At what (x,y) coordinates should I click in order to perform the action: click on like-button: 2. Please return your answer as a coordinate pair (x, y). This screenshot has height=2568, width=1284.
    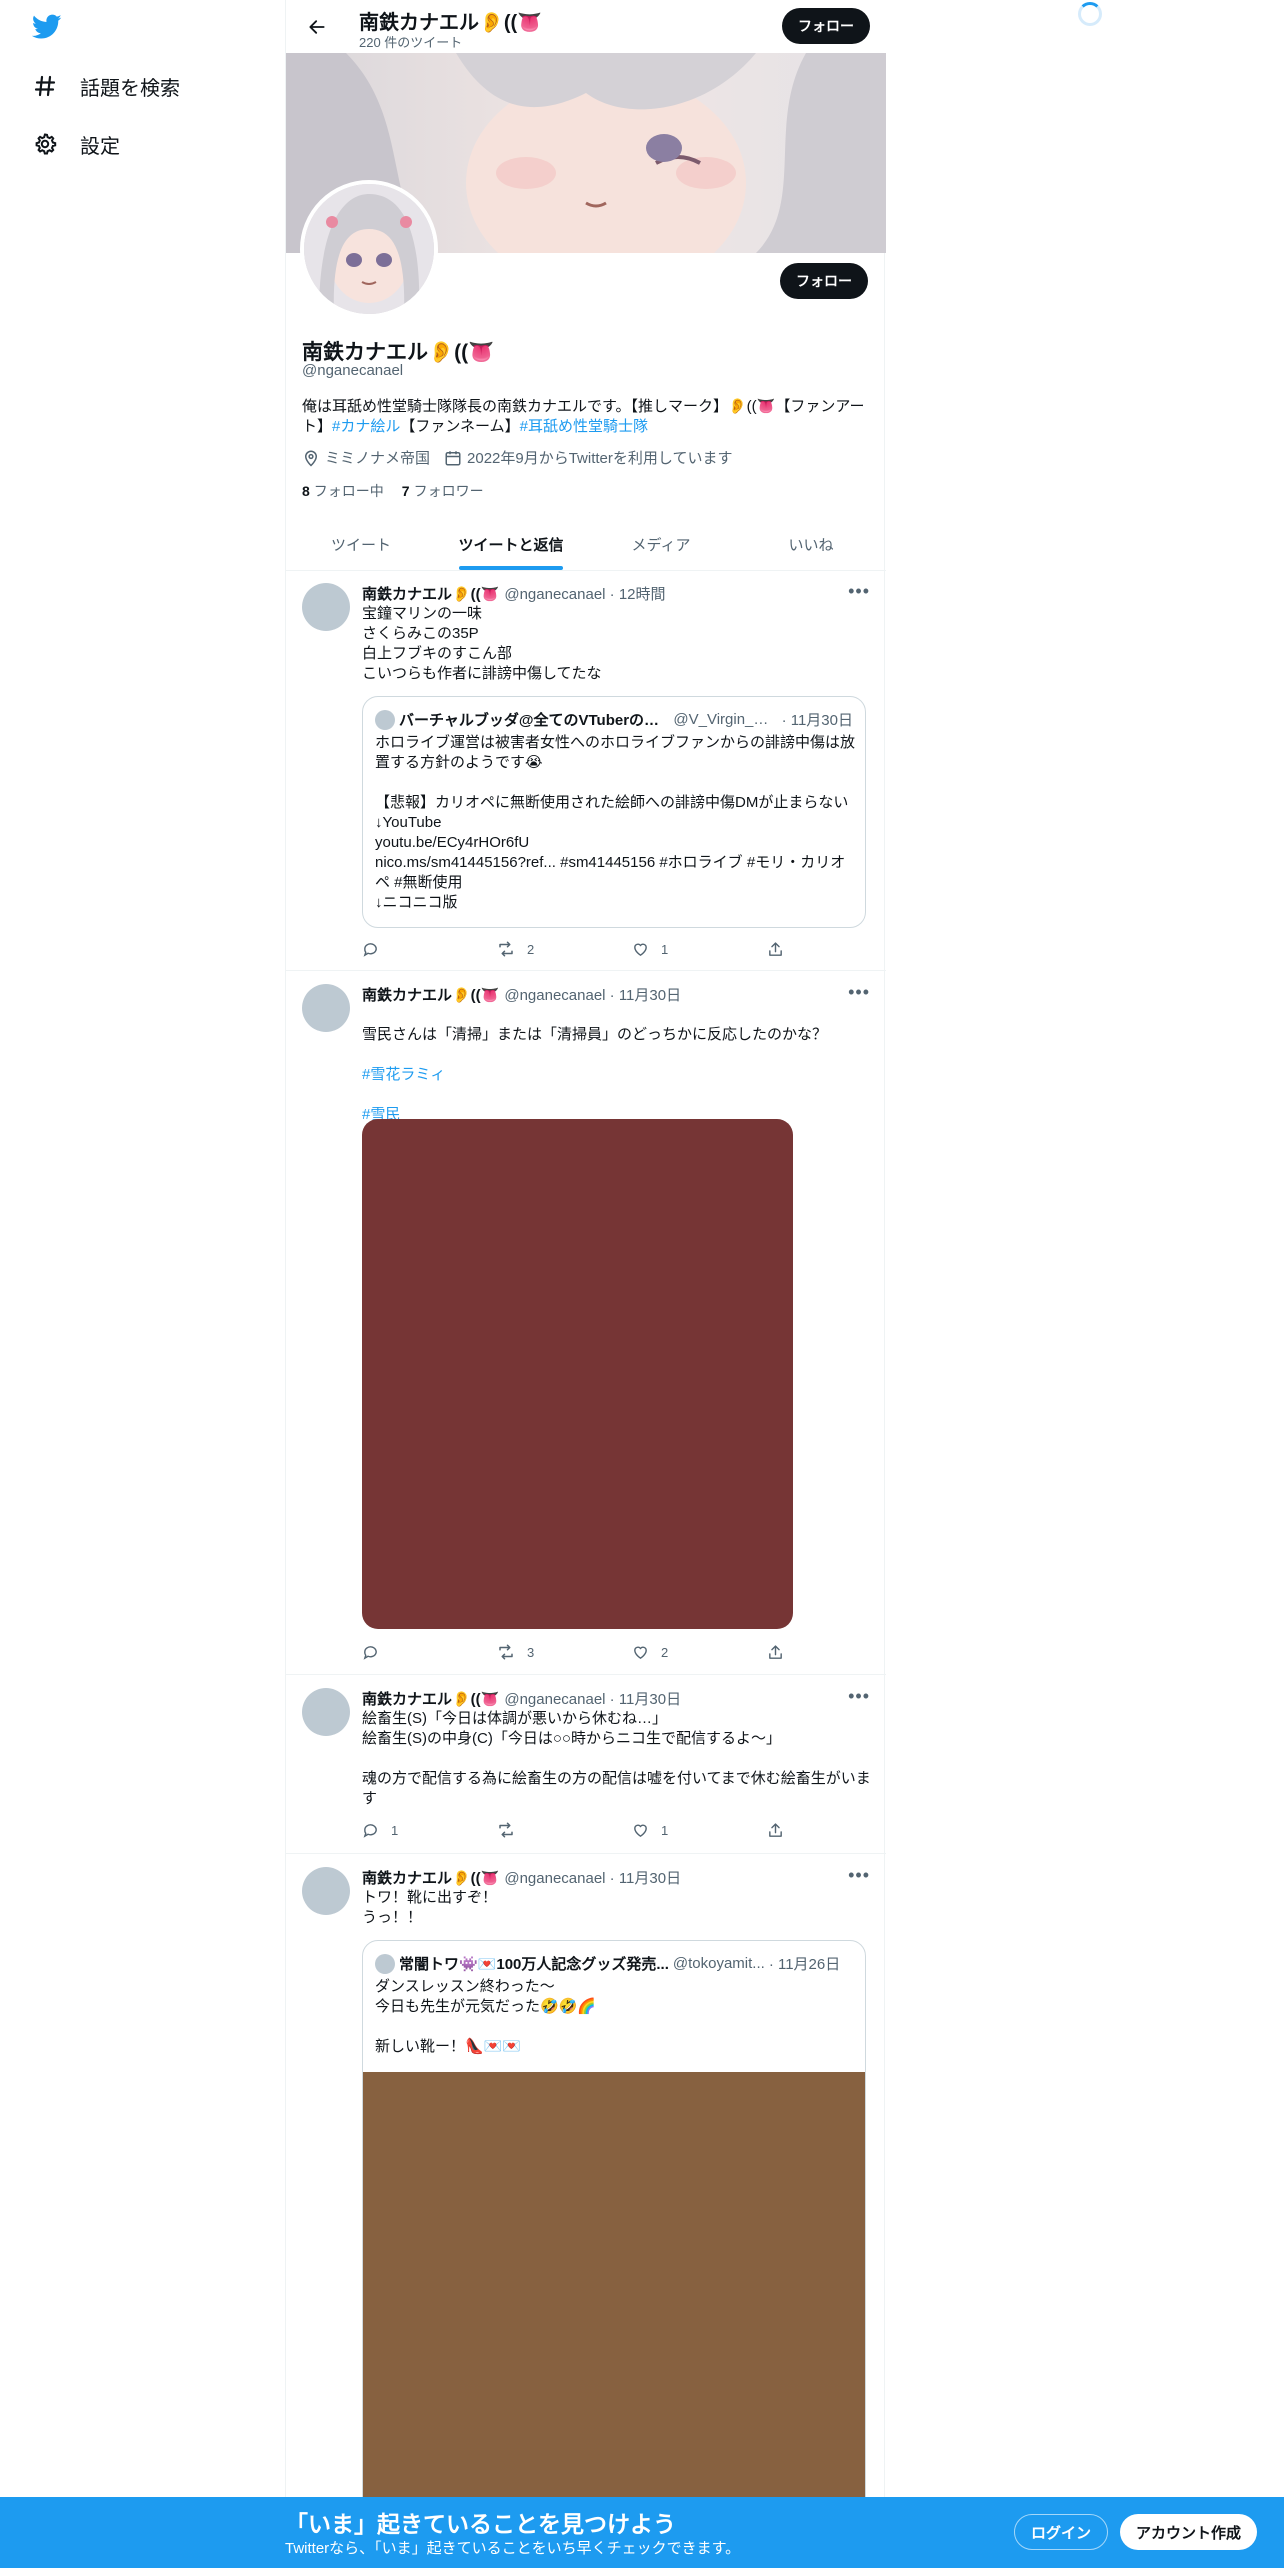
    Looking at the image, I should click on (699, 1652).